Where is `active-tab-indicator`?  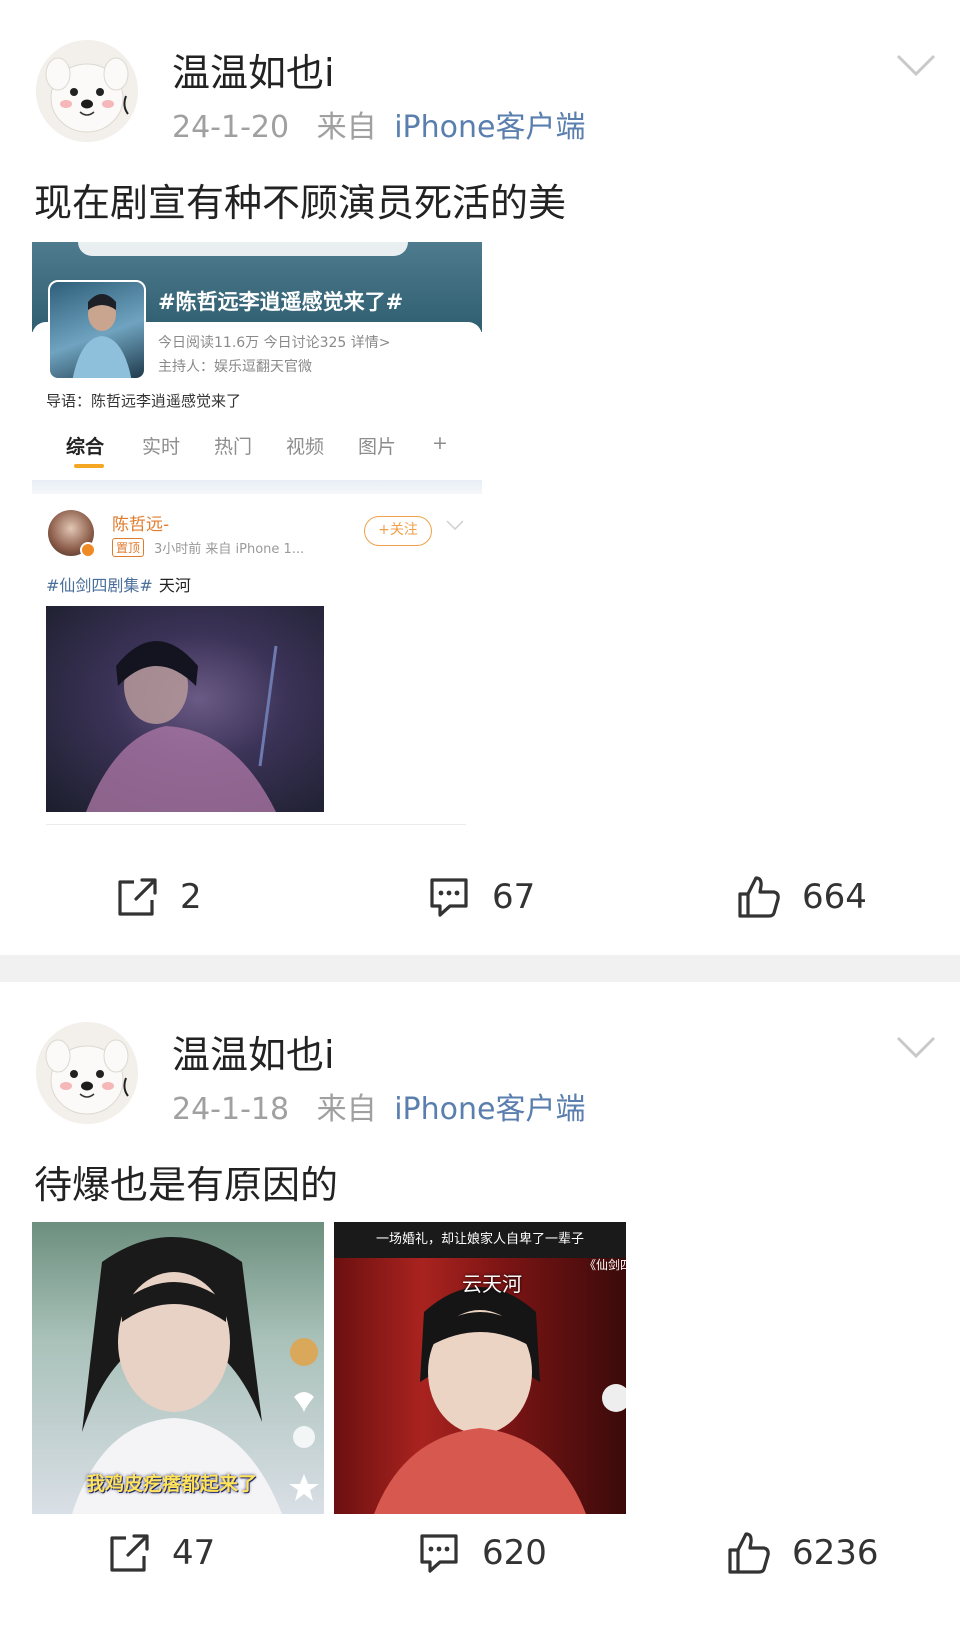 active-tab-indicator is located at coordinates (89, 466).